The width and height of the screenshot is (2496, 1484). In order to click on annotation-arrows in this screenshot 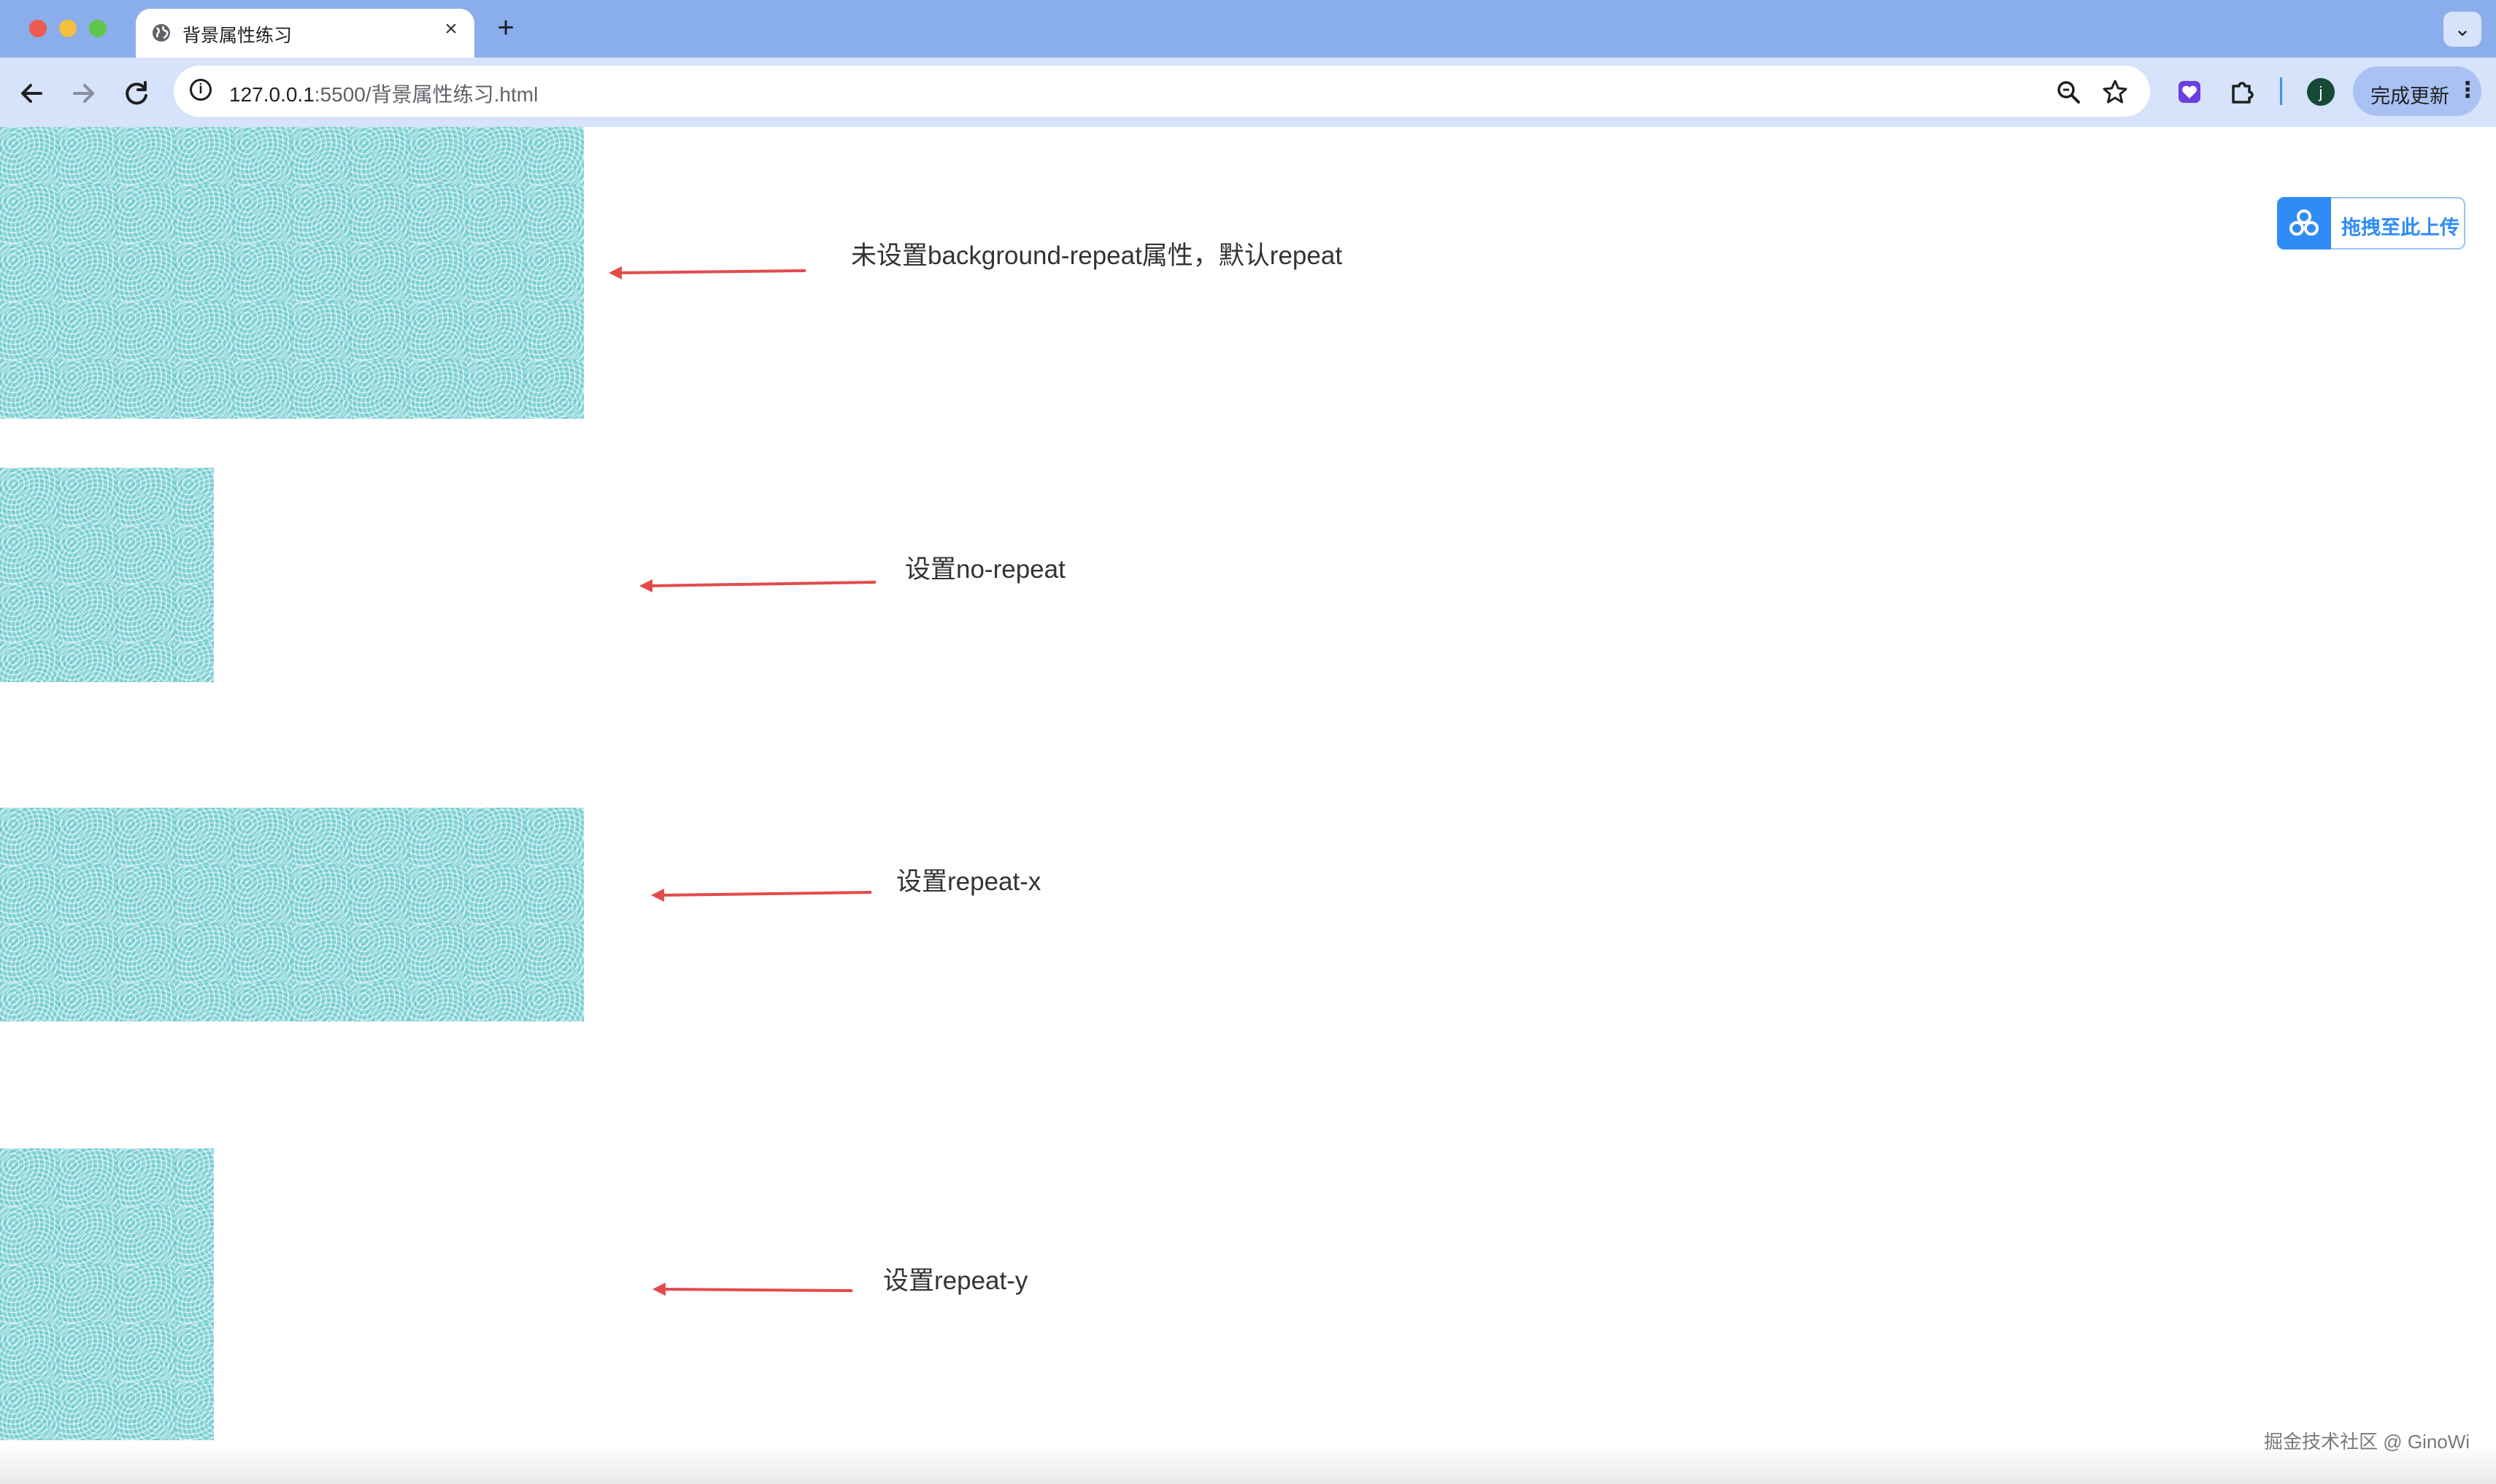, I will do `click(743, 781)`.